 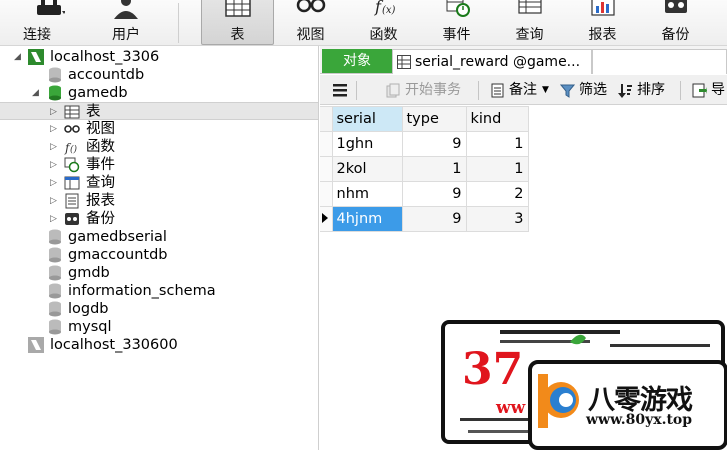 What do you see at coordinates (159, 201) in the screenshot?
I see `tree-item-reports: ▷ 报表` at bounding box center [159, 201].